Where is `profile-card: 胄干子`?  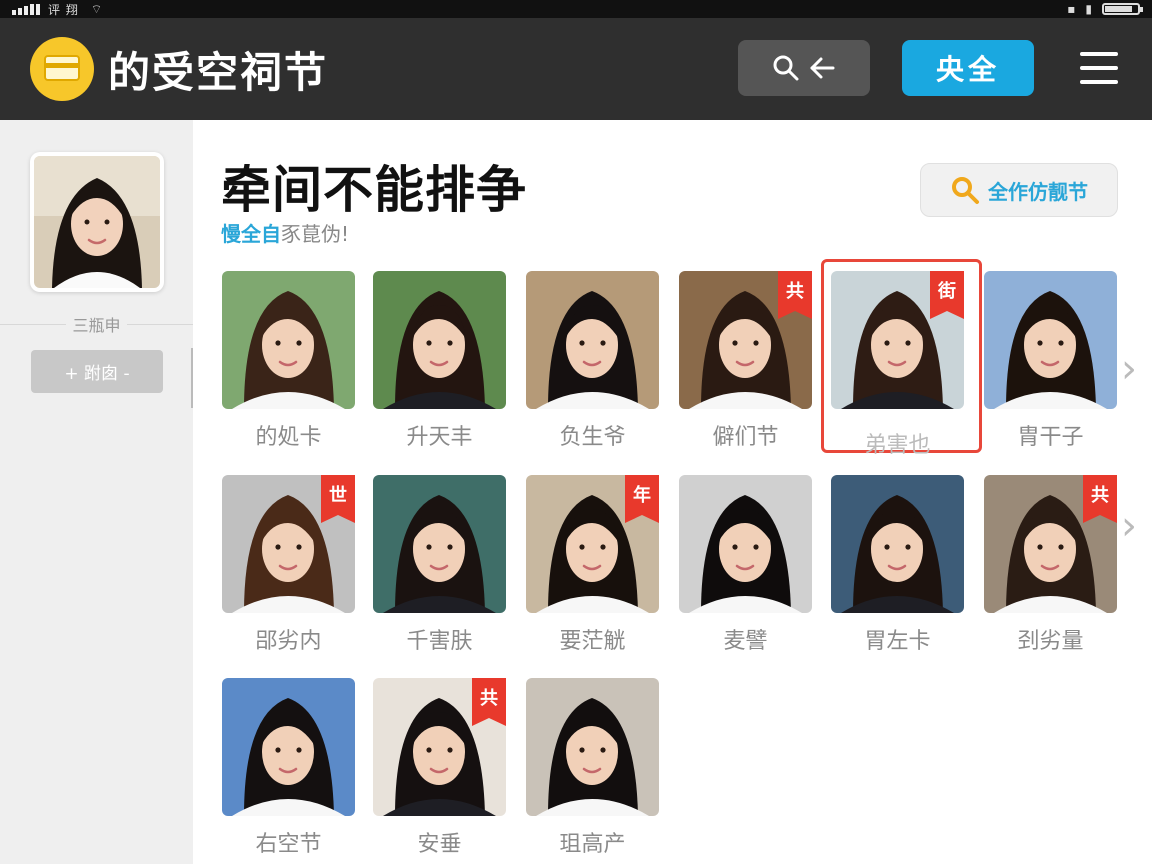
profile-card: 胄干子 is located at coordinates (1050, 360).